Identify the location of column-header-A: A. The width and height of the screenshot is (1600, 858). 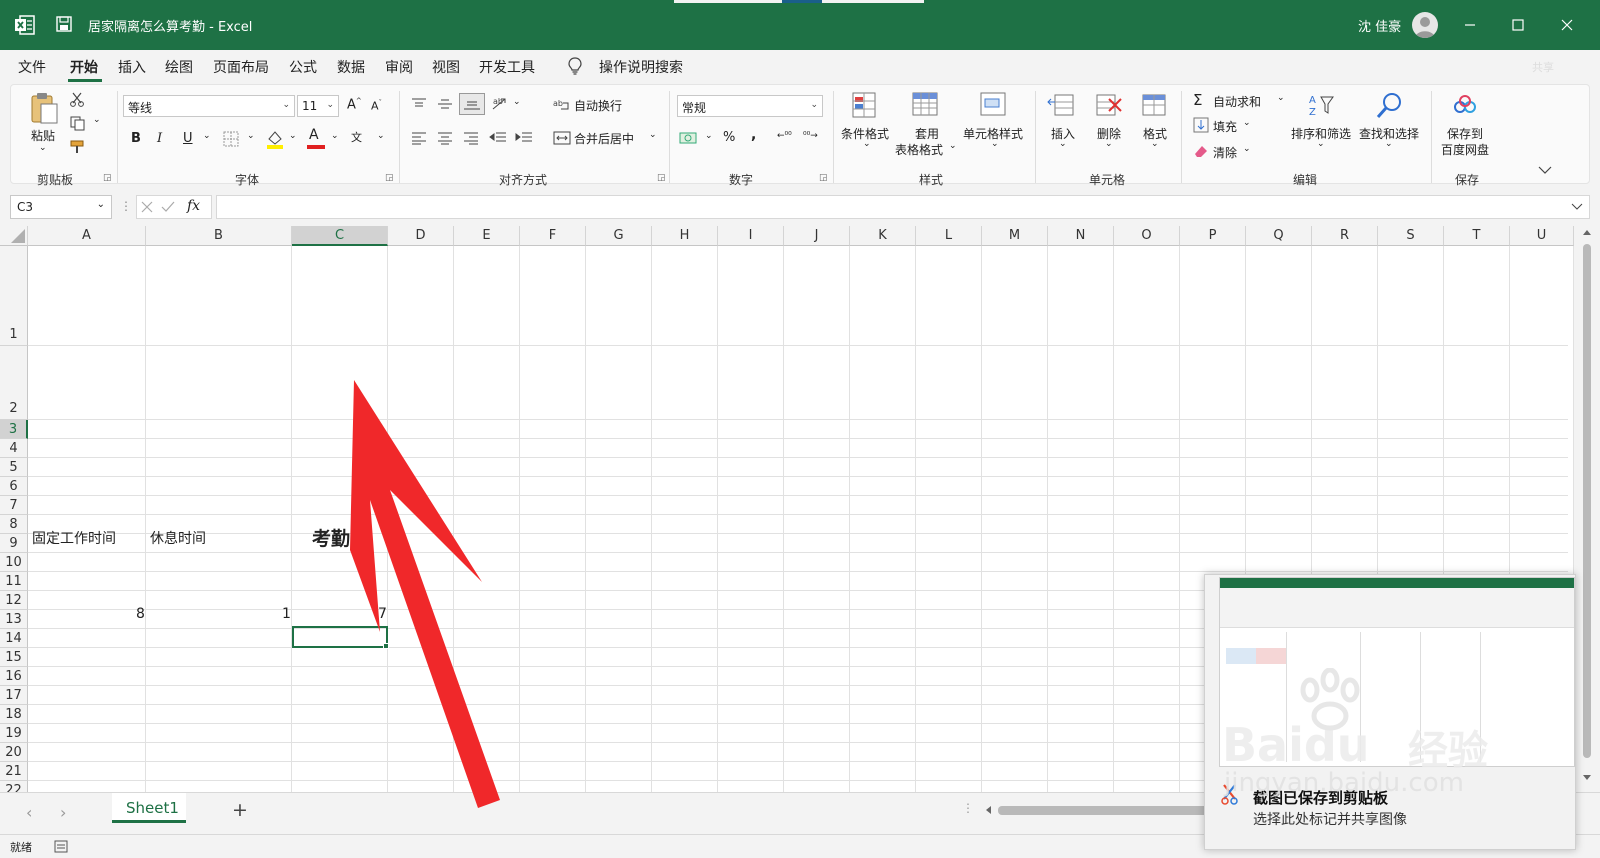
(87, 236).